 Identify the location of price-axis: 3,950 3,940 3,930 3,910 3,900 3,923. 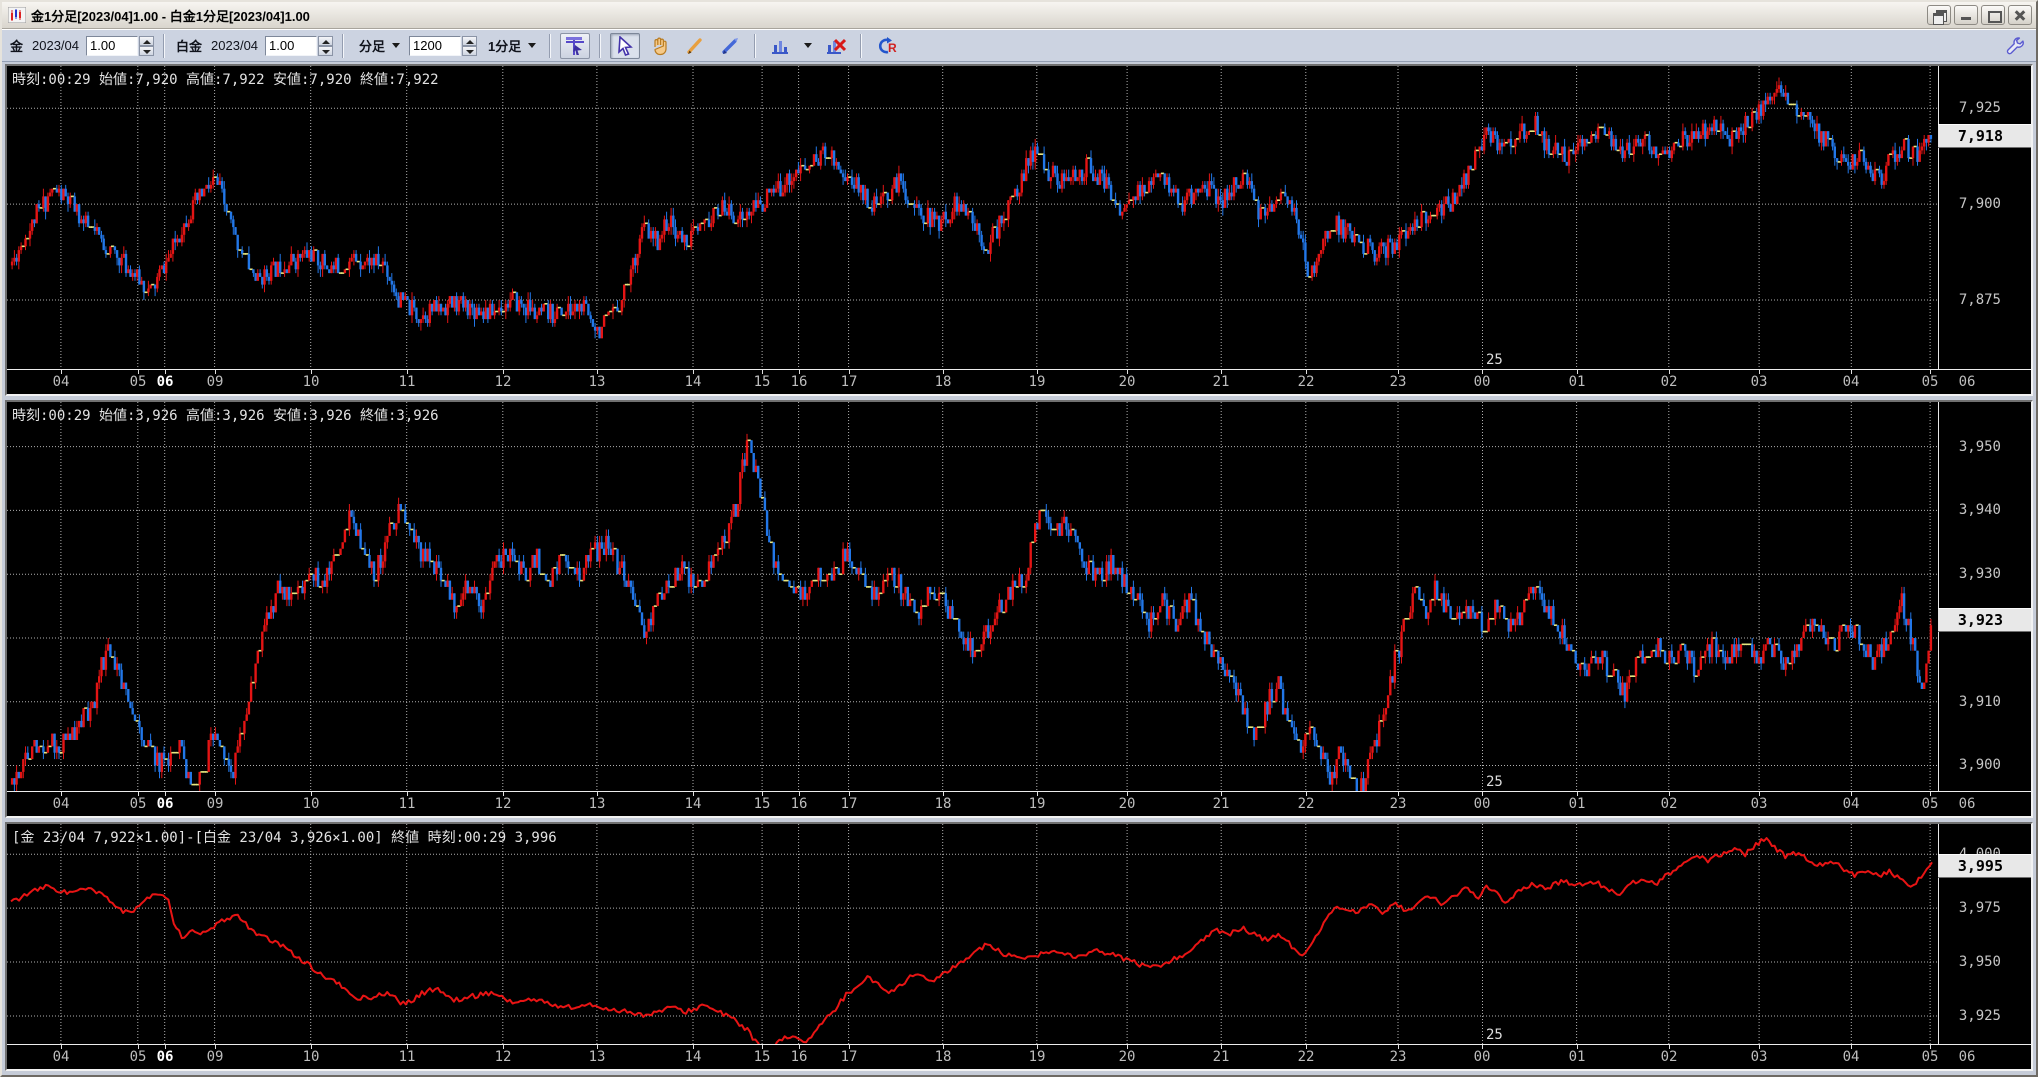
(1984, 596).